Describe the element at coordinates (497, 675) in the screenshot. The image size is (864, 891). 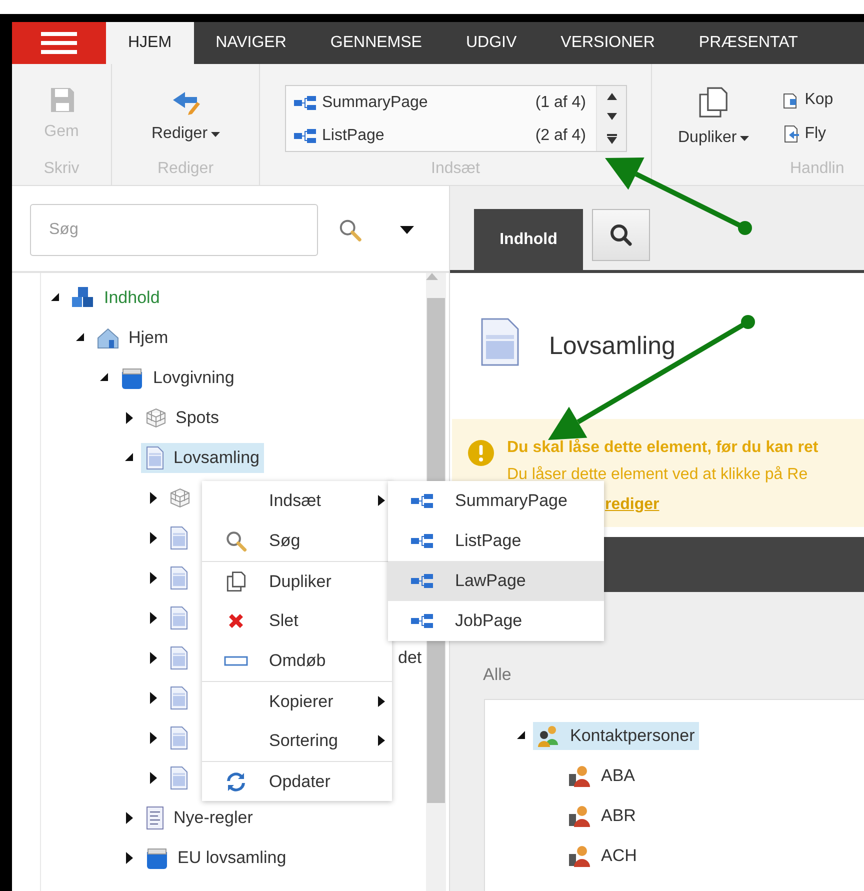
I see `filter-label: Alle` at that location.